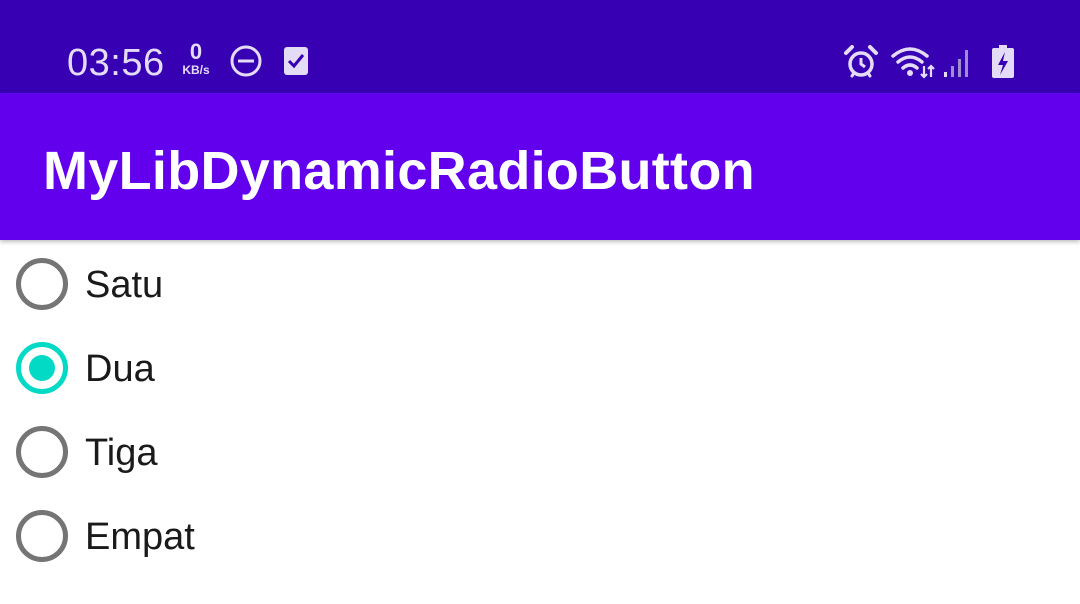 The width and height of the screenshot is (1080, 604). I want to click on radio-checked-icon, so click(42, 368).